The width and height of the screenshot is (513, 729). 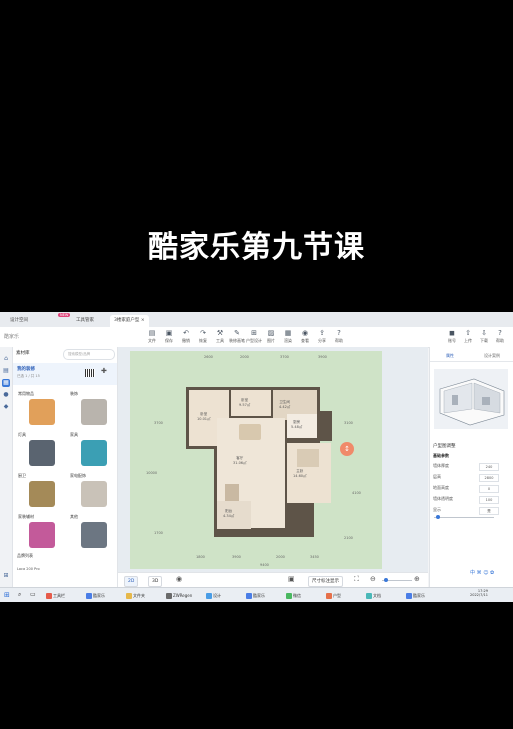 I want to click on category-tile: 装饰, so click(x=92, y=410).